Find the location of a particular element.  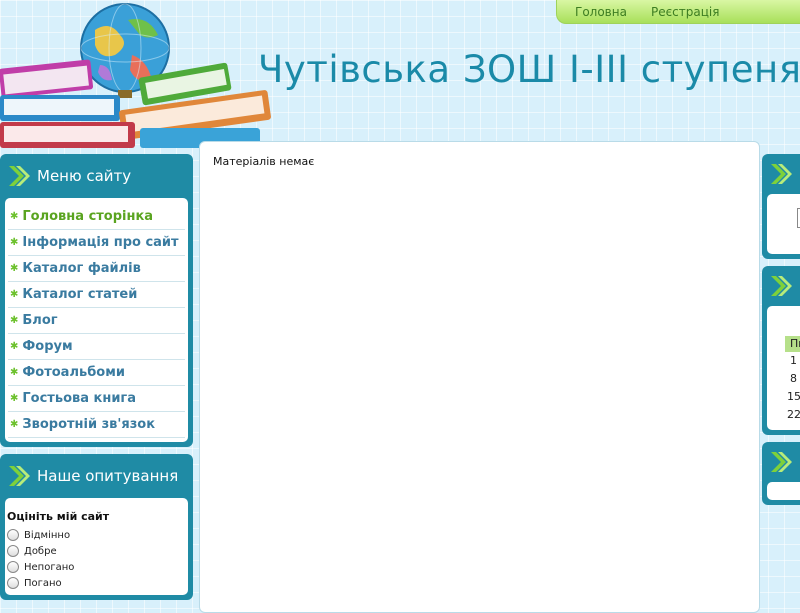

menu-item-files: ✱ Каталог файлів is located at coordinates (96, 269).